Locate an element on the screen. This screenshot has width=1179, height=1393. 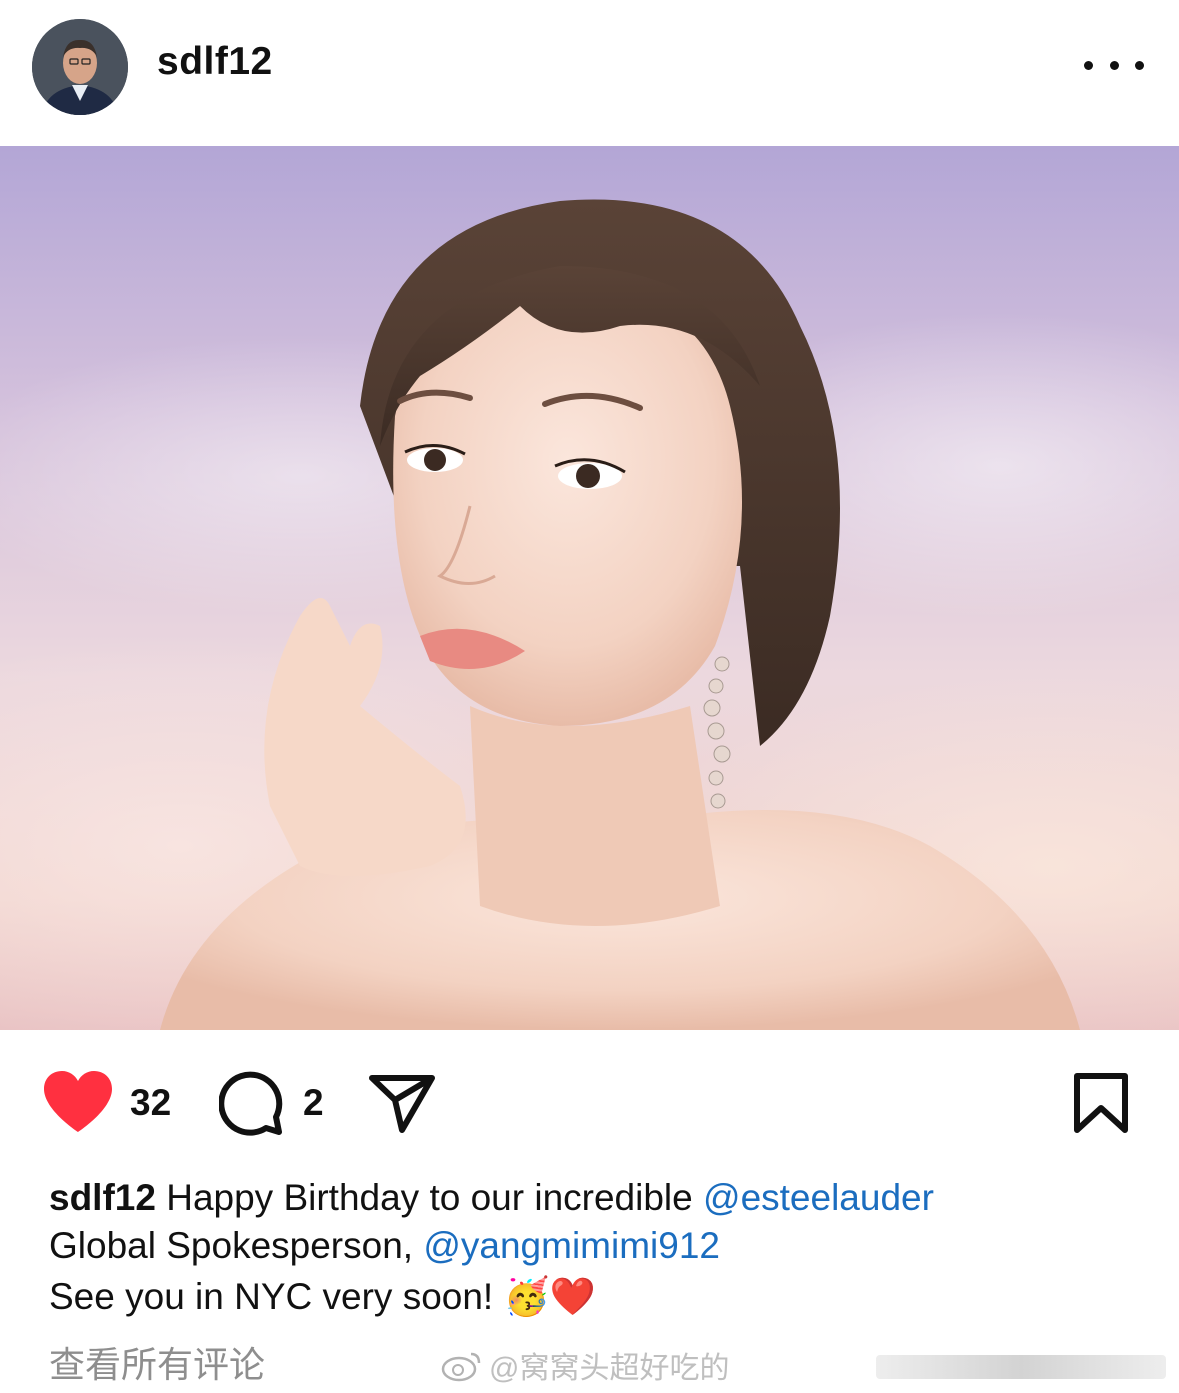
bookmark-icon is located at coordinates (1101, 1103).